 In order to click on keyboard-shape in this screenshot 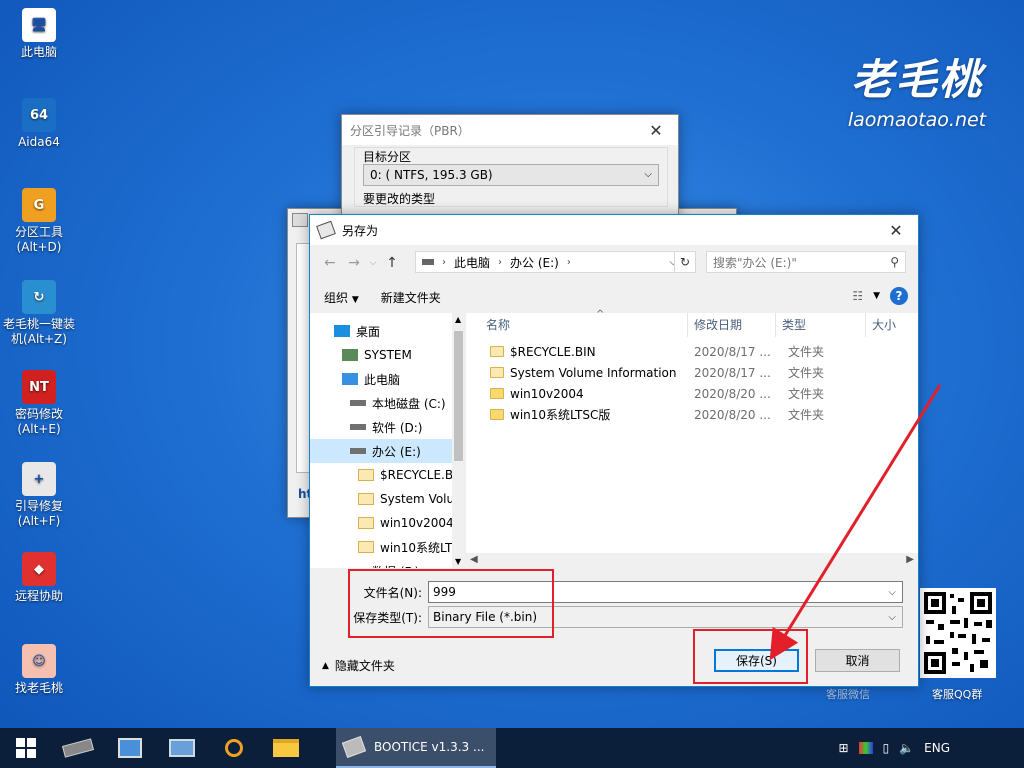, I will do `click(182, 748)`.